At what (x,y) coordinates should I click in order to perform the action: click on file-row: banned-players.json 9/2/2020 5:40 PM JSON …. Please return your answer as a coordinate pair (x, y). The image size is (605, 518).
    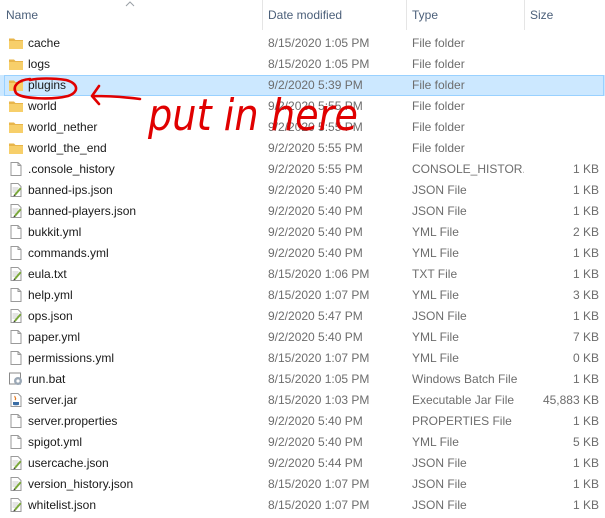
    Looking at the image, I should click on (302, 211).